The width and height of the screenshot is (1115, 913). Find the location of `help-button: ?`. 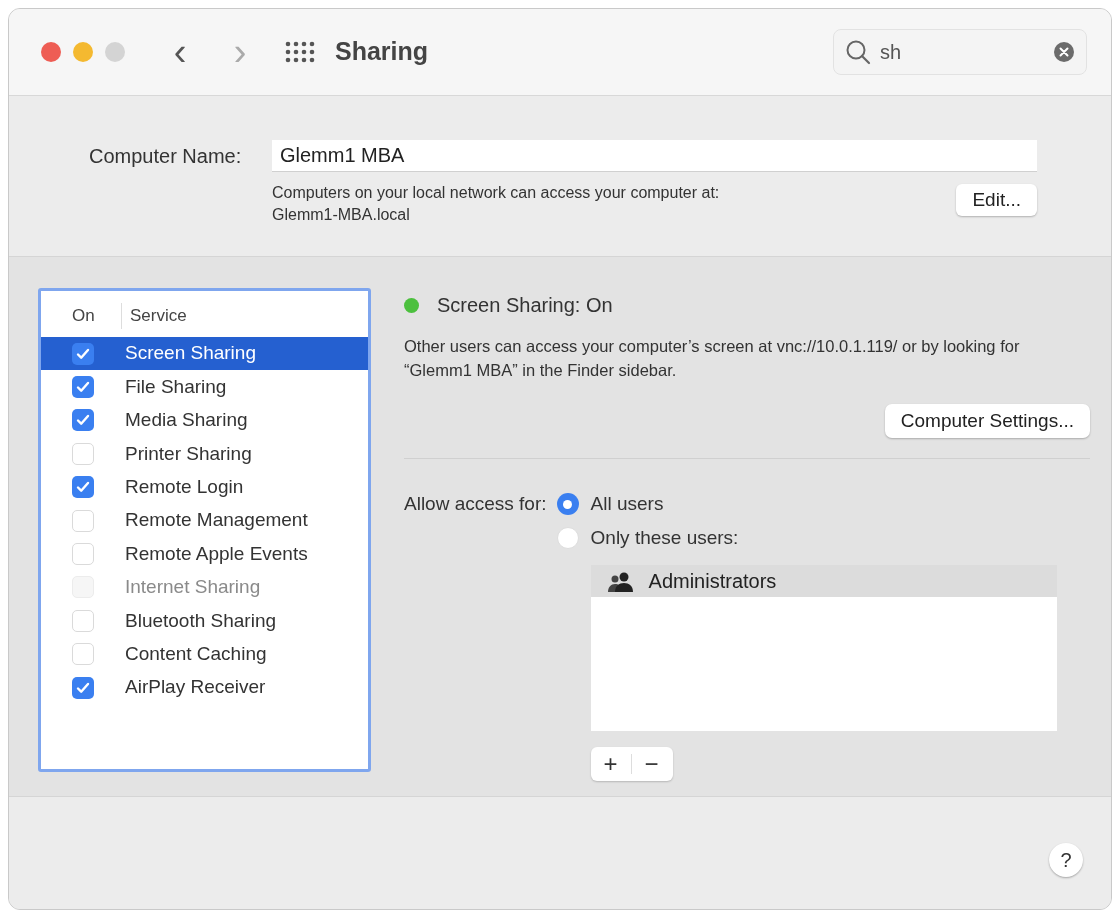

help-button: ? is located at coordinates (1066, 860).